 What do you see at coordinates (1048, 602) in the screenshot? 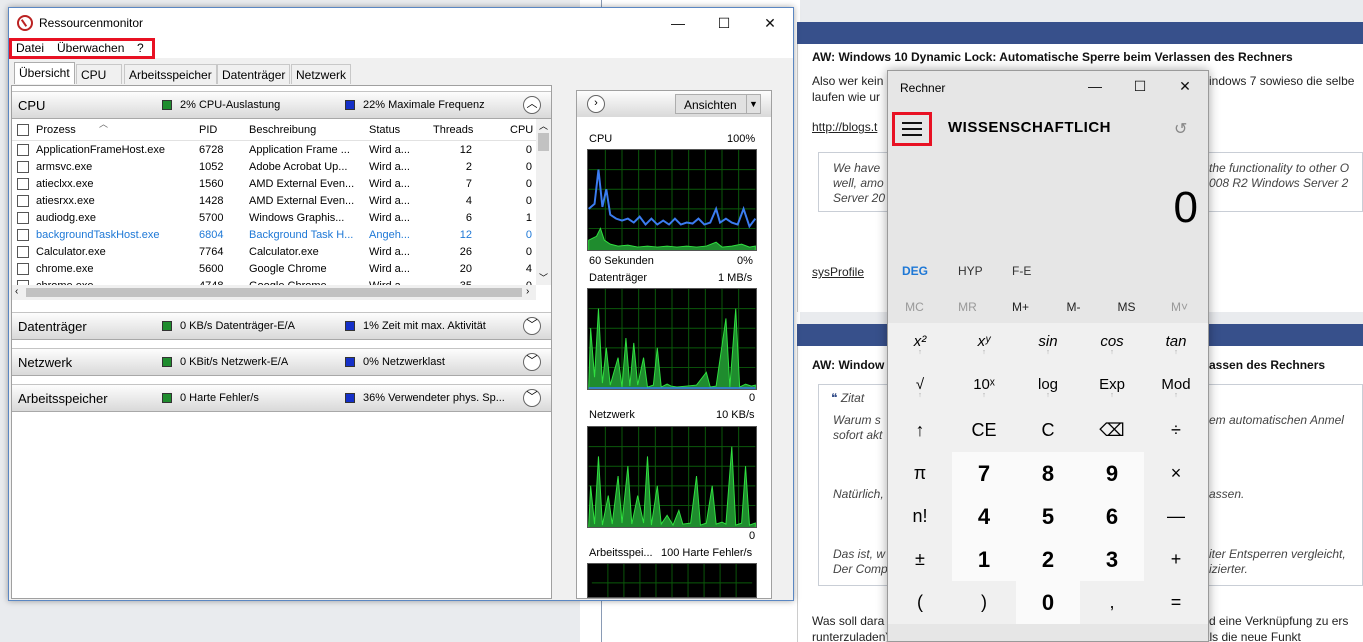
I see `digit-0-button: 0` at bounding box center [1048, 602].